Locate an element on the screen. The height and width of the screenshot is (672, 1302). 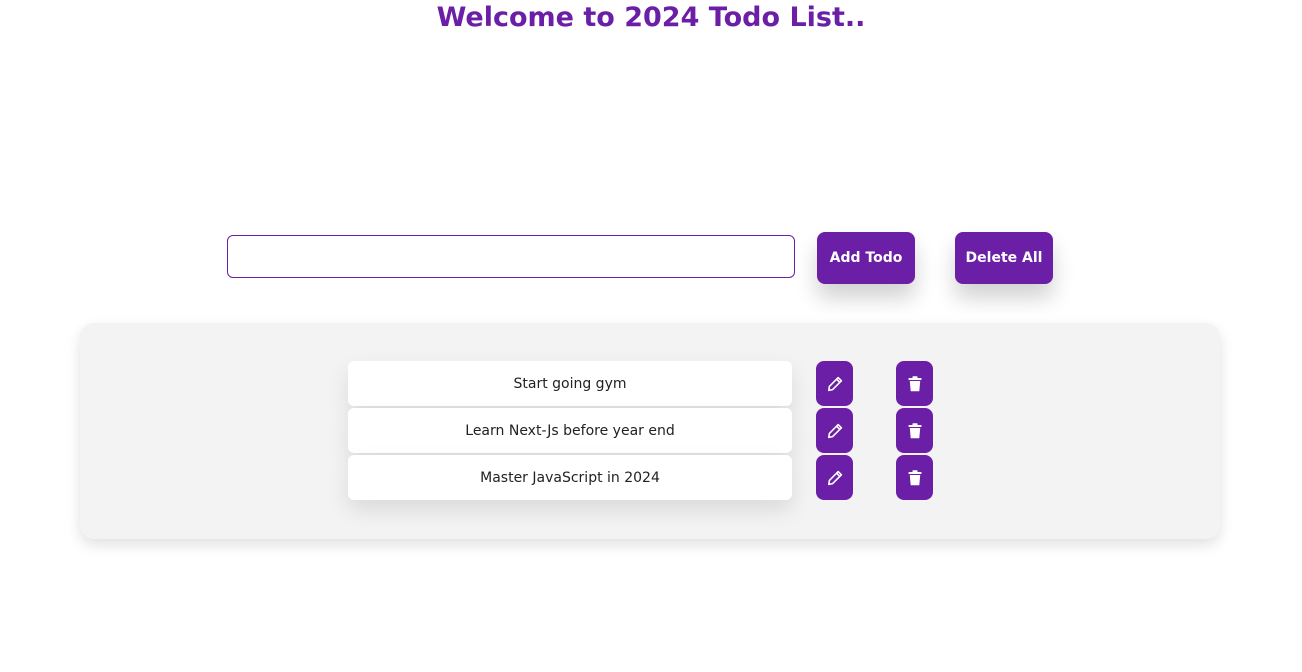
add-todo-form: Add Todo Delete All is located at coordinates (651, 258).